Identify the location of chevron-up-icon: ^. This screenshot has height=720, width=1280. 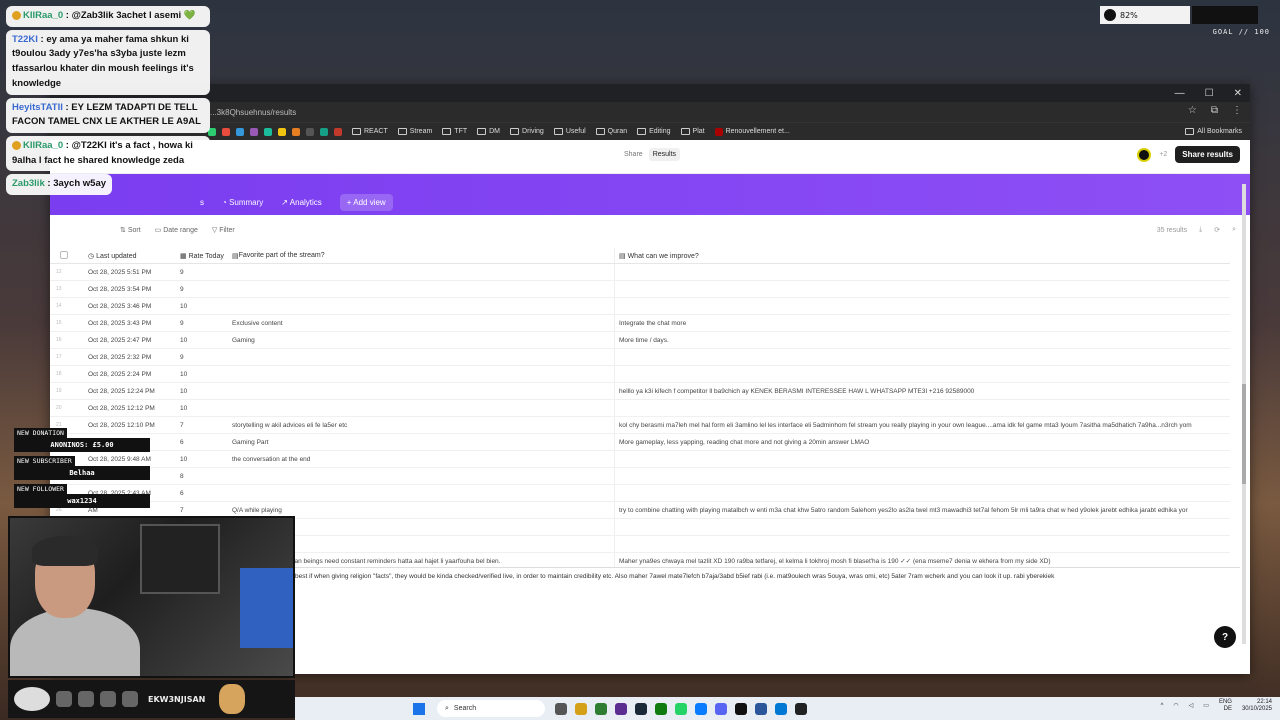
(1162, 706).